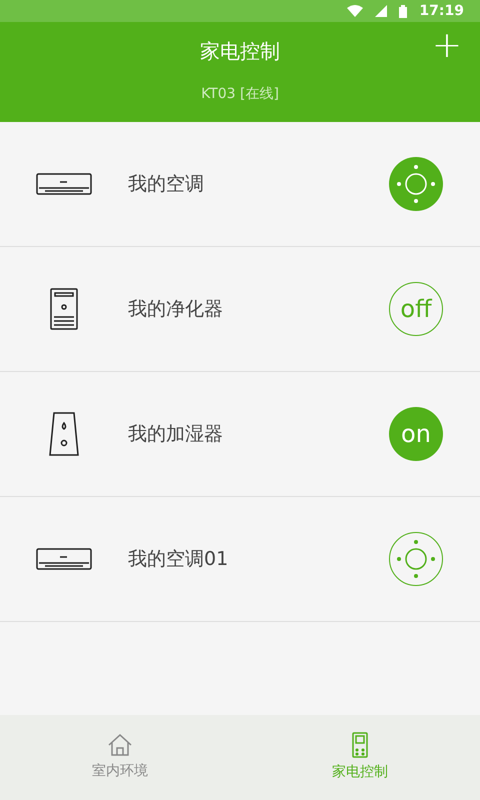  Describe the element at coordinates (176, 434) in the screenshot. I see `device-name: 我的加湿器` at that location.